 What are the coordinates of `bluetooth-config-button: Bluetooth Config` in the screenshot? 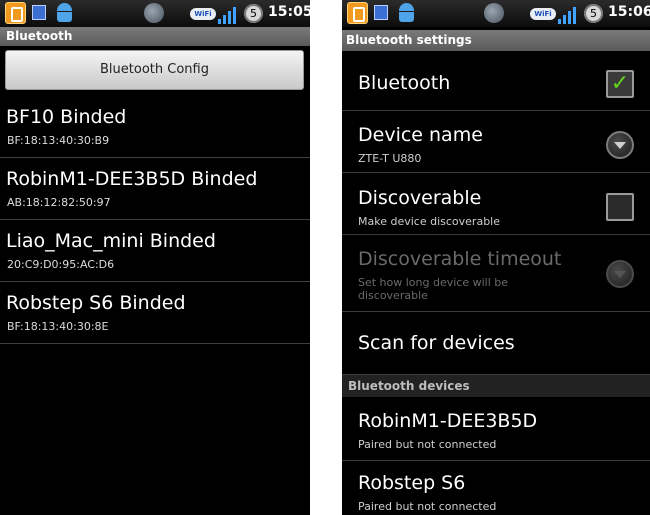 It's located at (154, 70).